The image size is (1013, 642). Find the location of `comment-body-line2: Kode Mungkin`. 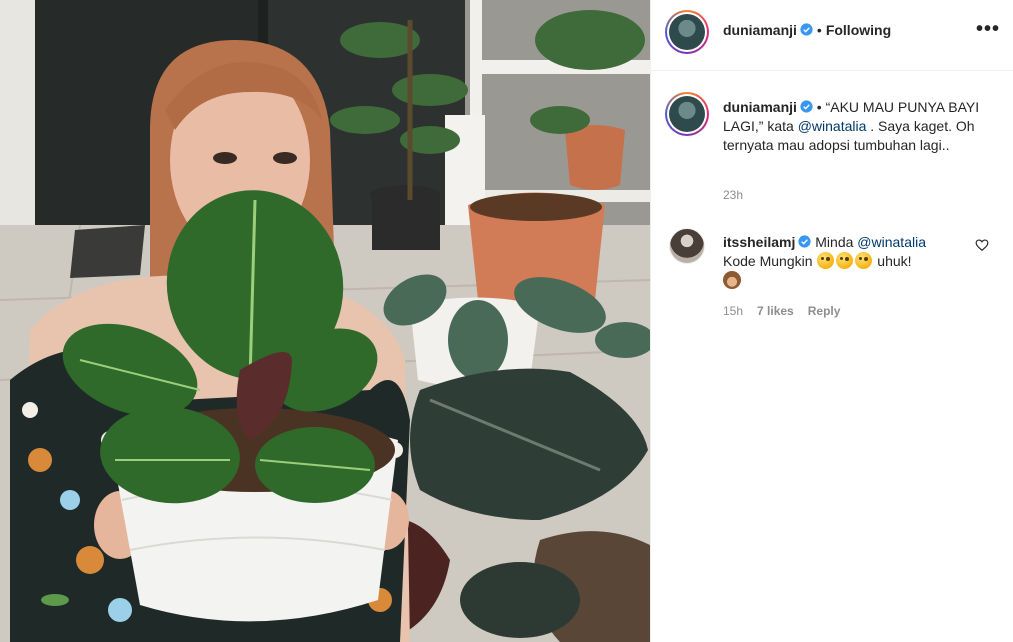

comment-body-line2: Kode Mungkin is located at coordinates (770, 261).